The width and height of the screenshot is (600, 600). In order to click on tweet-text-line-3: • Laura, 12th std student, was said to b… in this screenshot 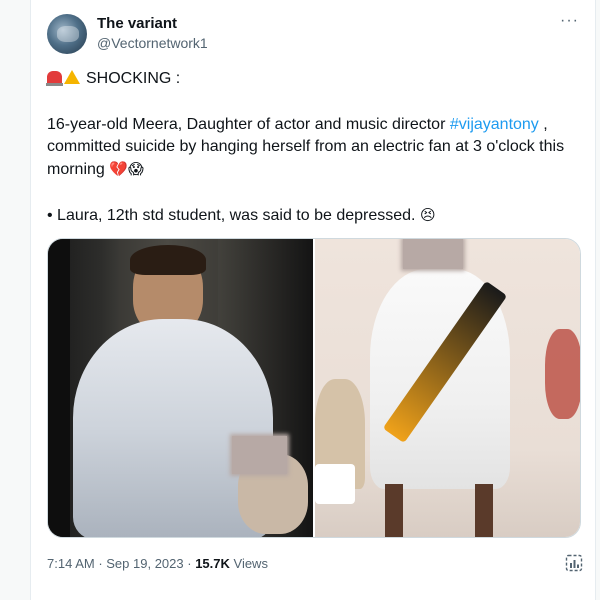, I will do `click(313, 215)`.